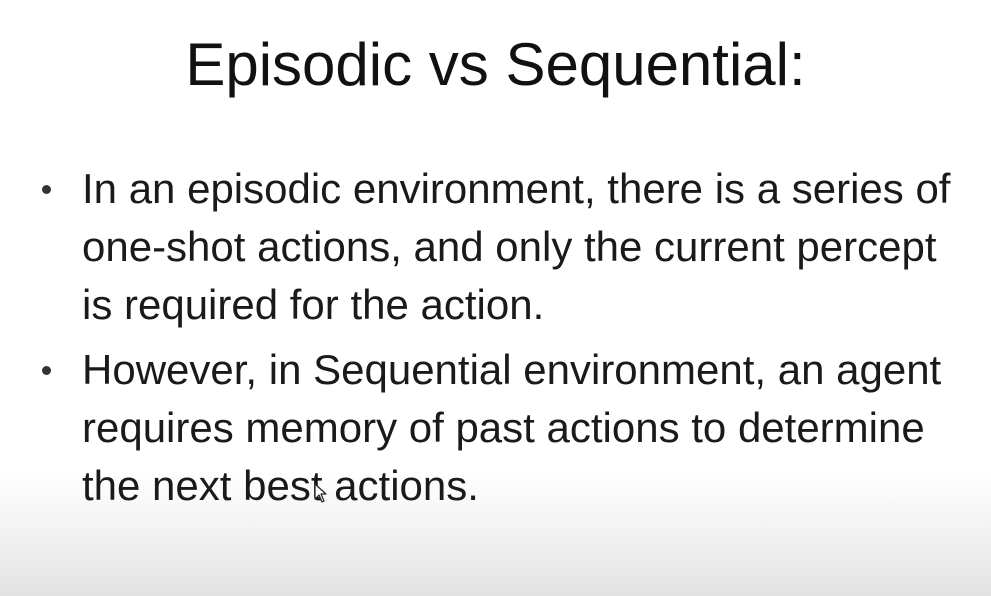 This screenshot has width=991, height=596. Describe the element at coordinates (495, 64) in the screenshot. I see `slide-title: Episodic vs Sequential:` at that location.